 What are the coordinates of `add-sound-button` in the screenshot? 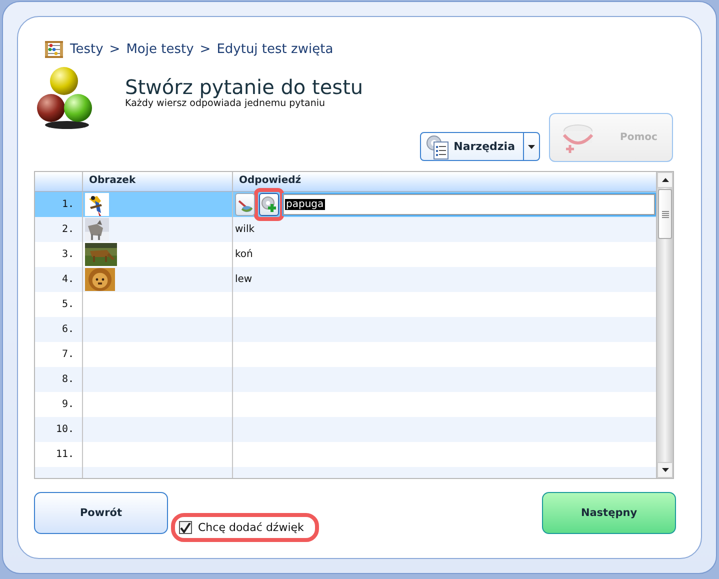 It's located at (269, 204).